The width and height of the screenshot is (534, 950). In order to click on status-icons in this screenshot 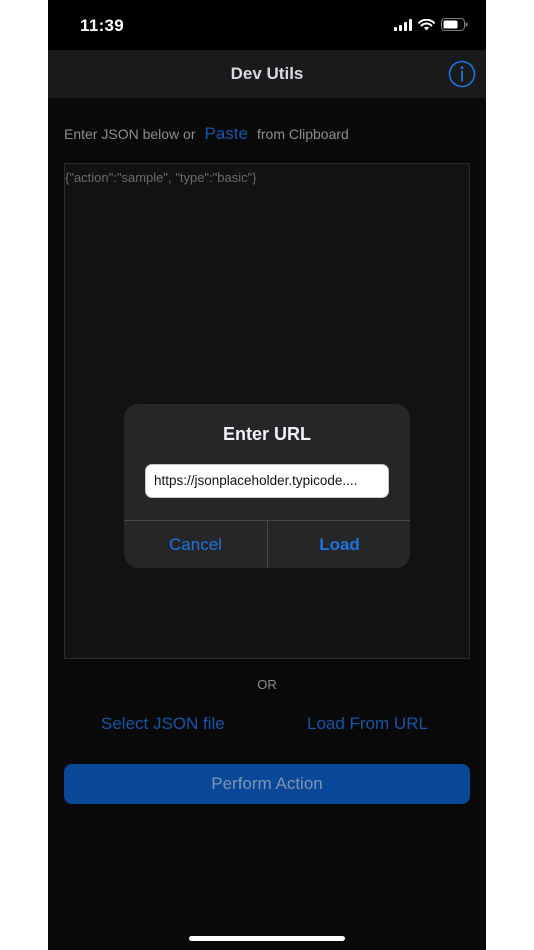, I will do `click(431, 24)`.